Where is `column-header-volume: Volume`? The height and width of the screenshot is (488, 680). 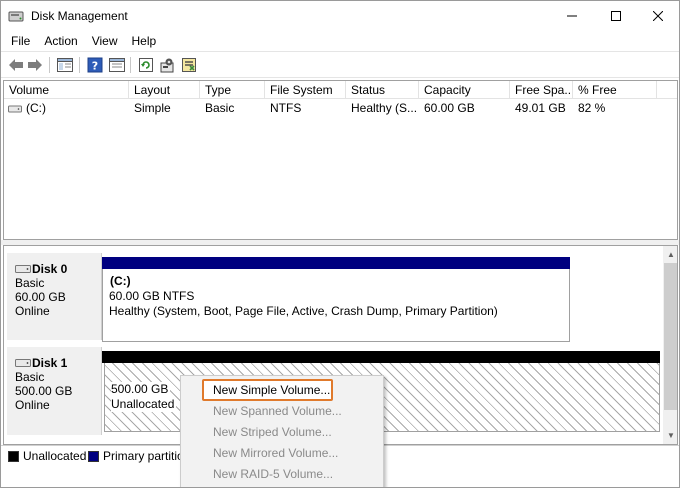 column-header-volume: Volume is located at coordinates (66, 90).